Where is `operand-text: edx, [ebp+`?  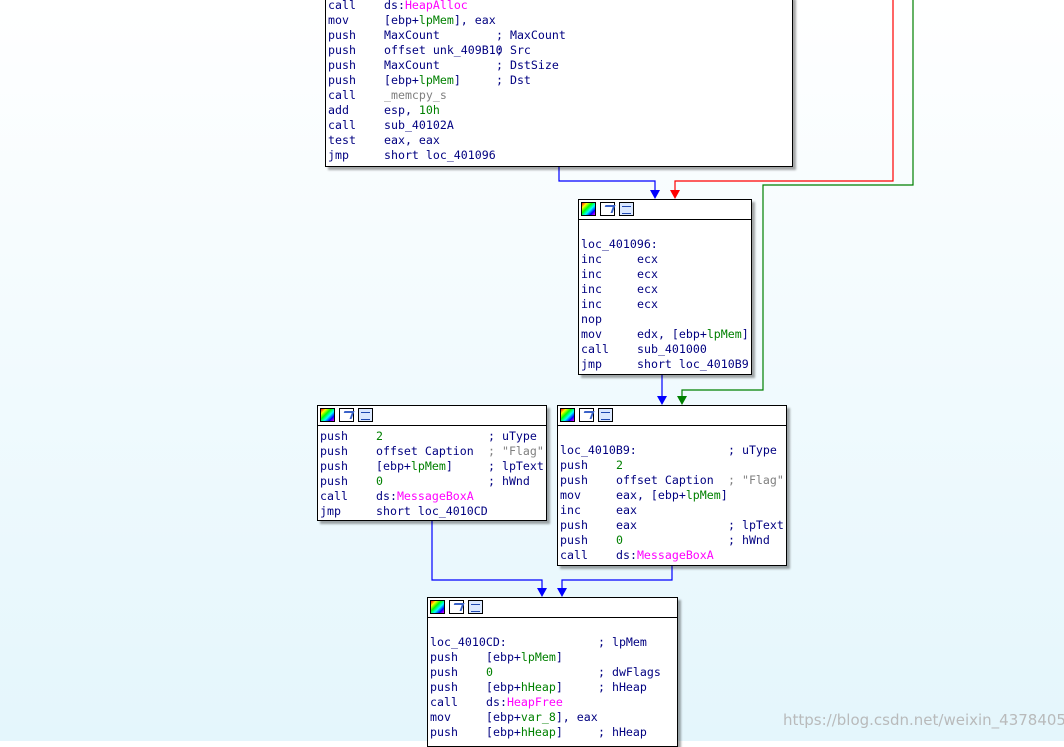 operand-text: edx, [ebp+ is located at coordinates (672, 334).